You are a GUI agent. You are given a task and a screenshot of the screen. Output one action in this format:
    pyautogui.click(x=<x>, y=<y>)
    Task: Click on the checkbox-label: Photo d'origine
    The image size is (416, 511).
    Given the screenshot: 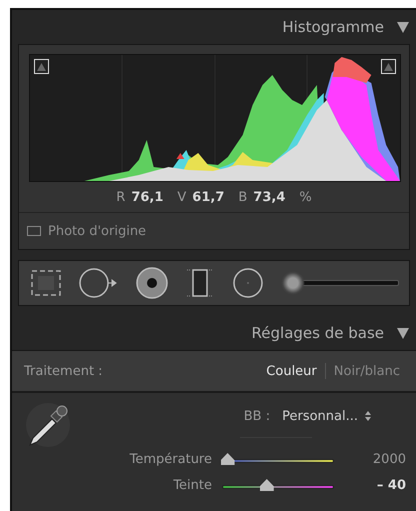 What is the action you would take?
    pyautogui.click(x=97, y=231)
    